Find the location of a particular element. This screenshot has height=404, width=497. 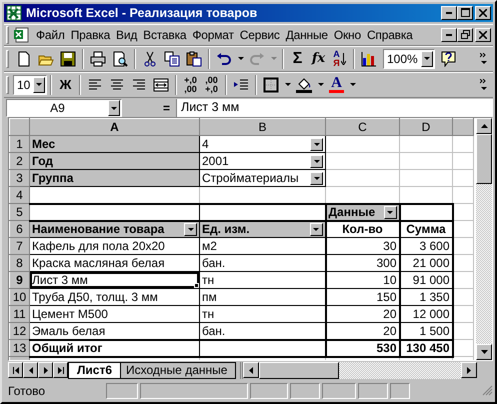

row-header: 2 is located at coordinates (20, 161).